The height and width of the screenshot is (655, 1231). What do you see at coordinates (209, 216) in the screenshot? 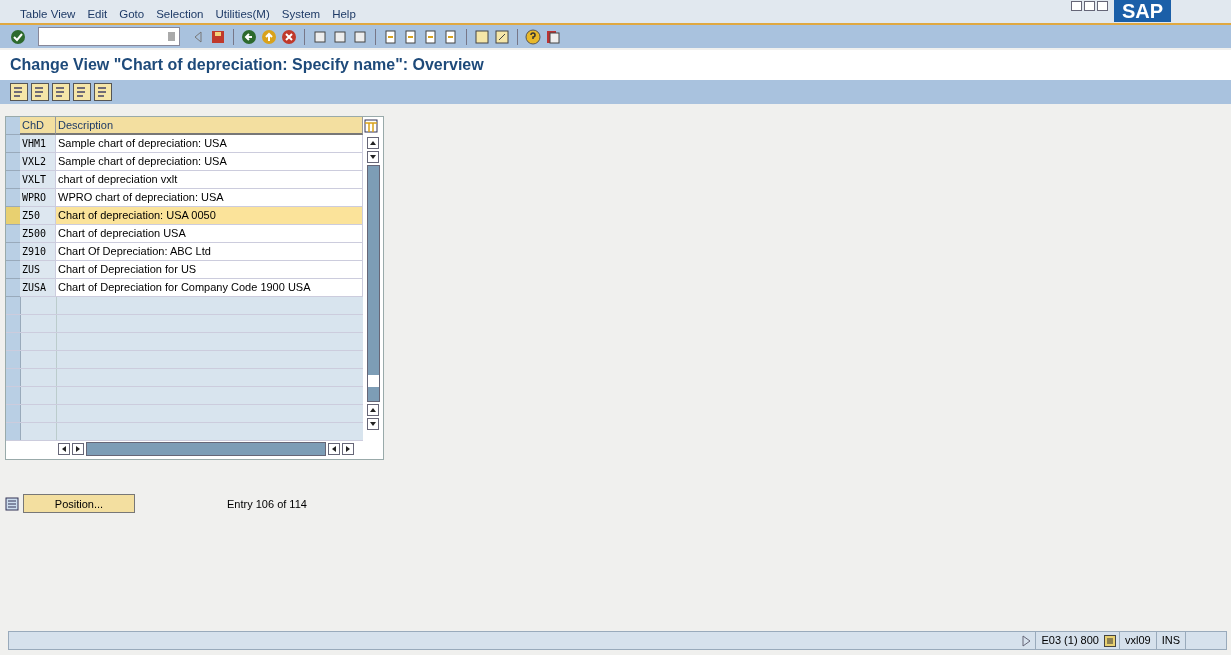
I see `table-cell: Chart of depreciation: USA 0050` at bounding box center [209, 216].